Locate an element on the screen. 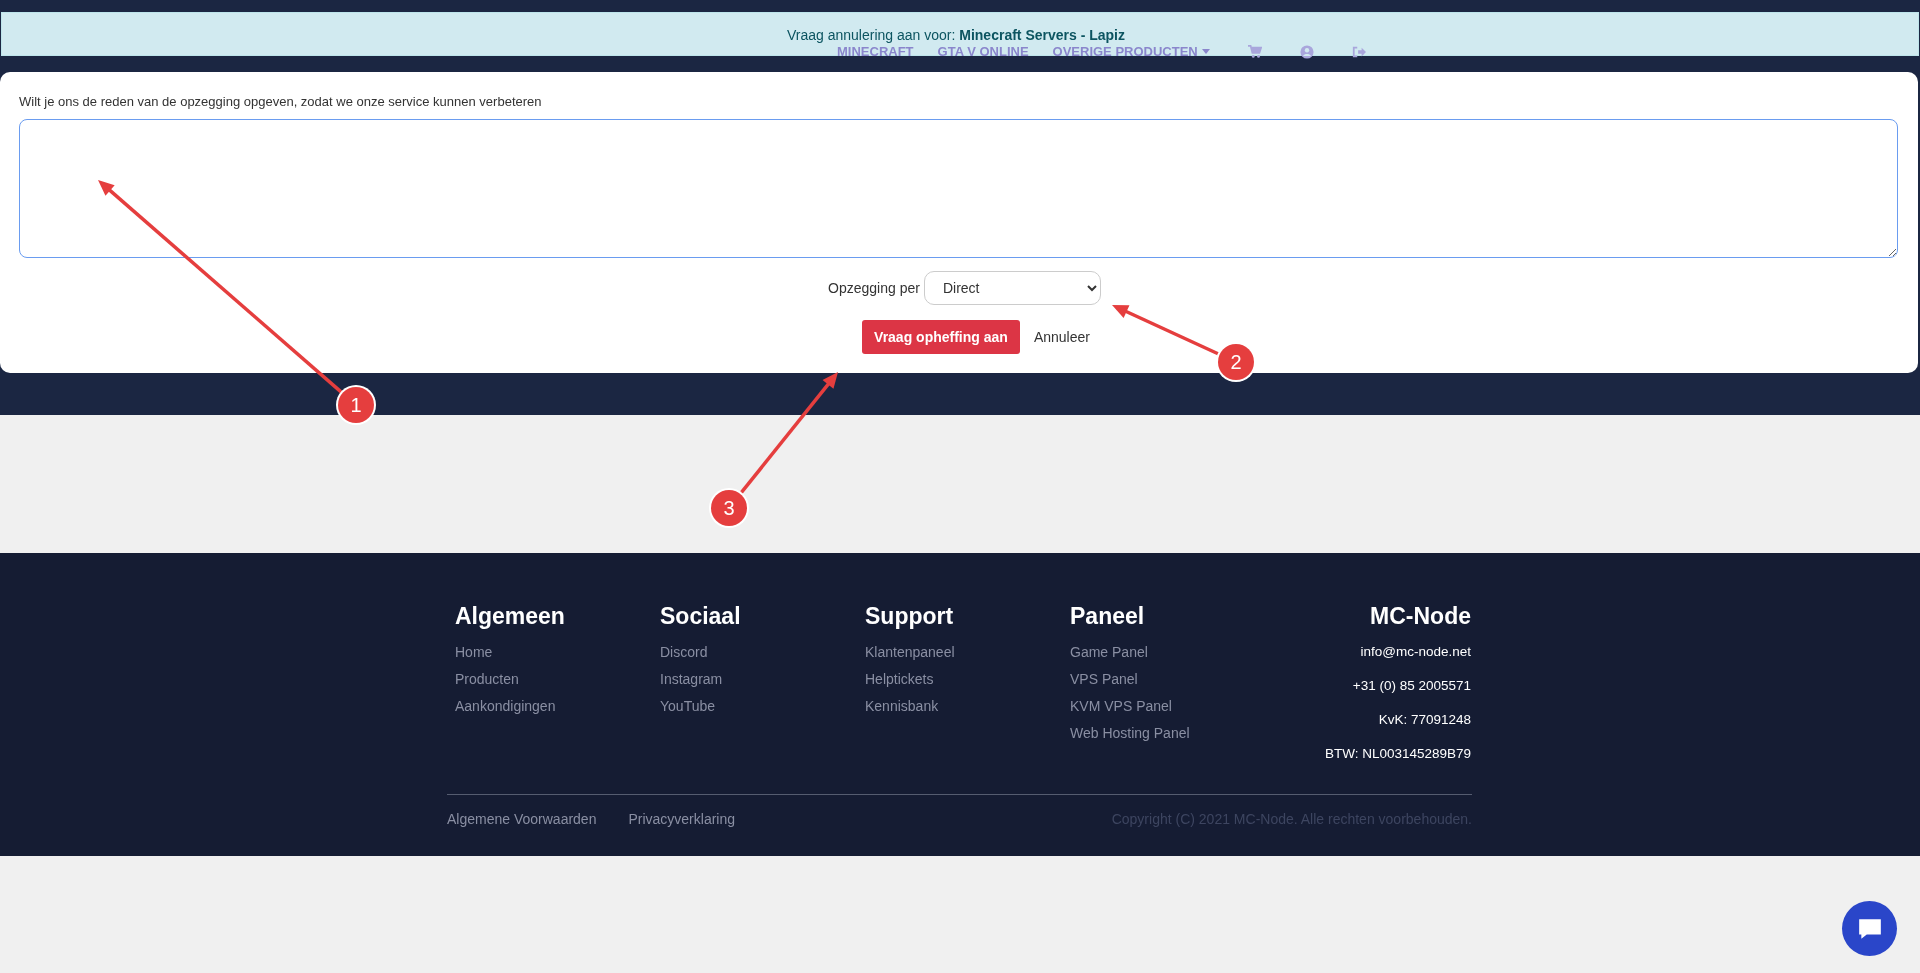 The height and width of the screenshot is (973, 1920). step-number-badge: 1 is located at coordinates (356, 405).